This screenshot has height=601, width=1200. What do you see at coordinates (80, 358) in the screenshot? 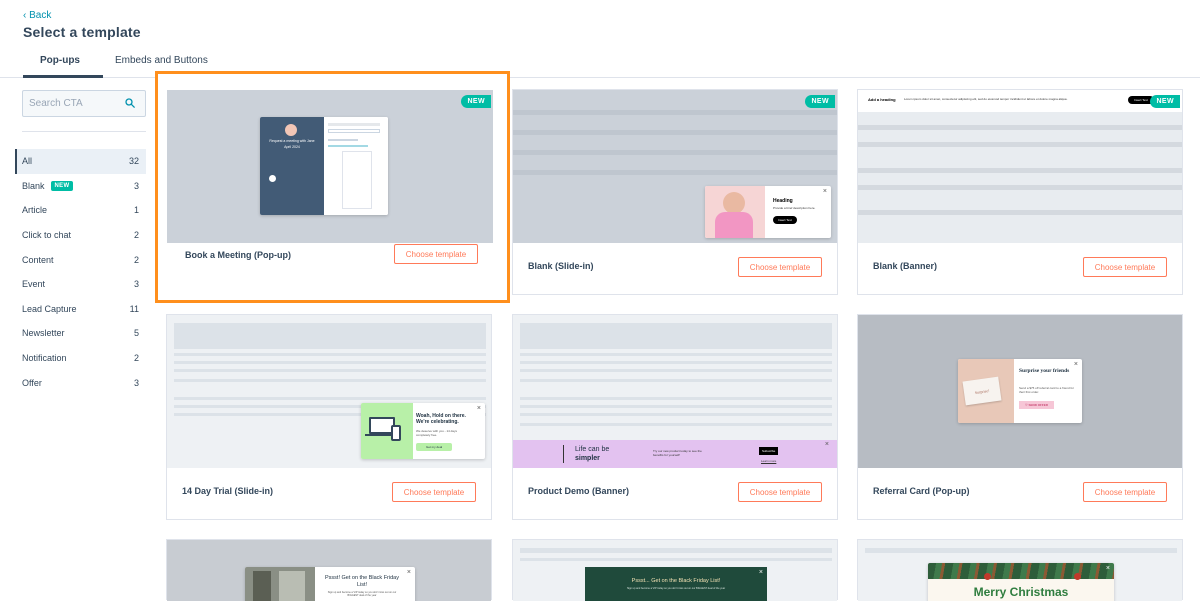
I see `filter-notification: Notification 2` at bounding box center [80, 358].